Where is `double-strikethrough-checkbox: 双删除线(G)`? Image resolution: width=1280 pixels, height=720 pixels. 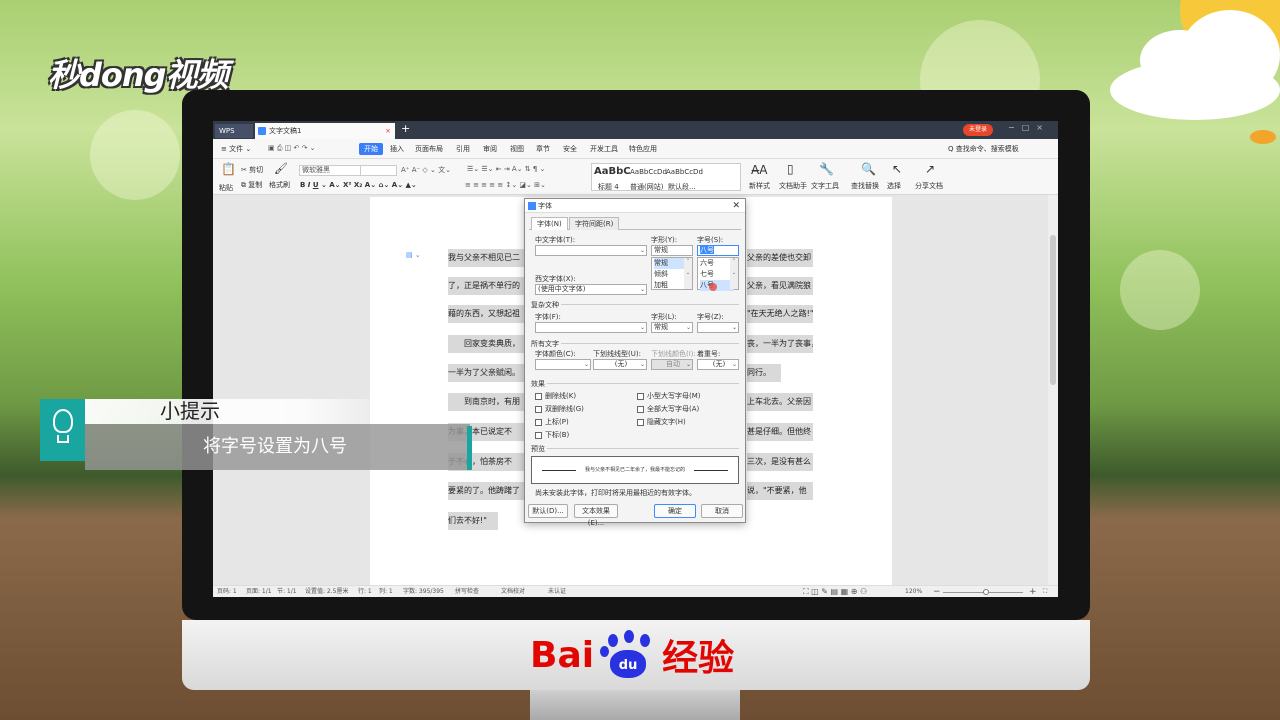 double-strikethrough-checkbox: 双删除线(G) is located at coordinates (559, 409).